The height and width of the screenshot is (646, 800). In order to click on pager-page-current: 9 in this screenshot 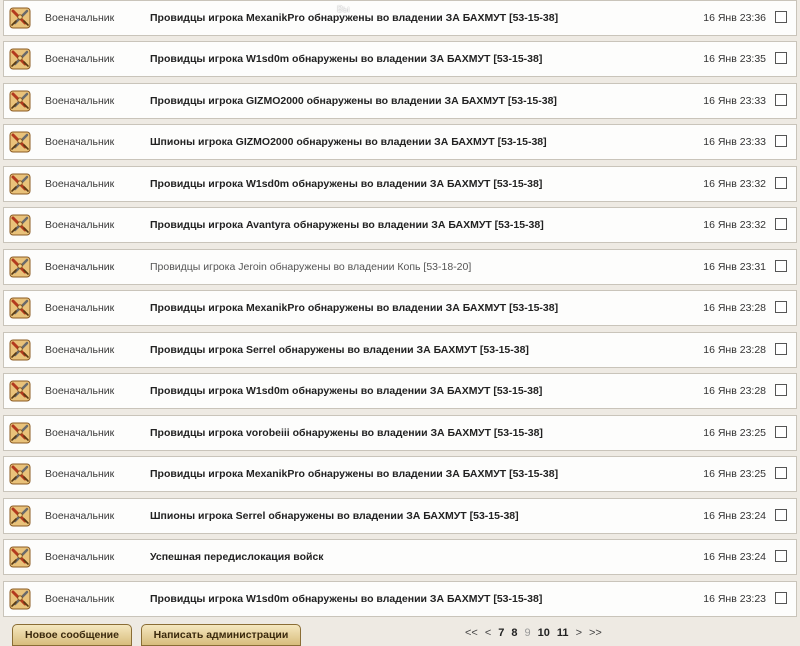, I will do `click(527, 633)`.